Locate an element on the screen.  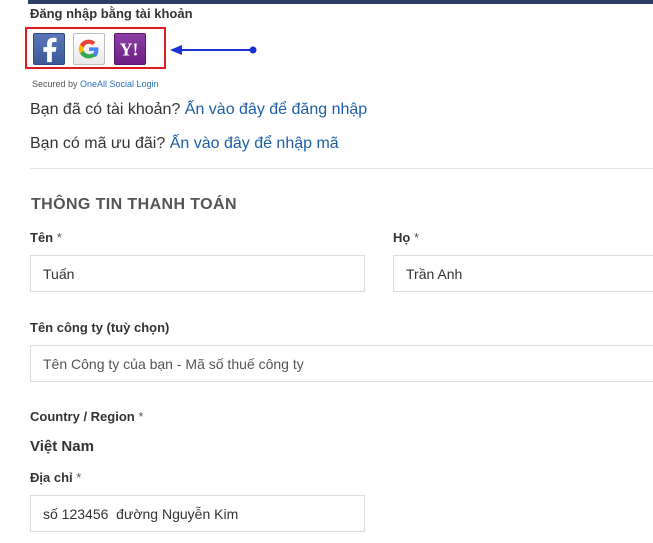
google-login-button is located at coordinates (89, 49).